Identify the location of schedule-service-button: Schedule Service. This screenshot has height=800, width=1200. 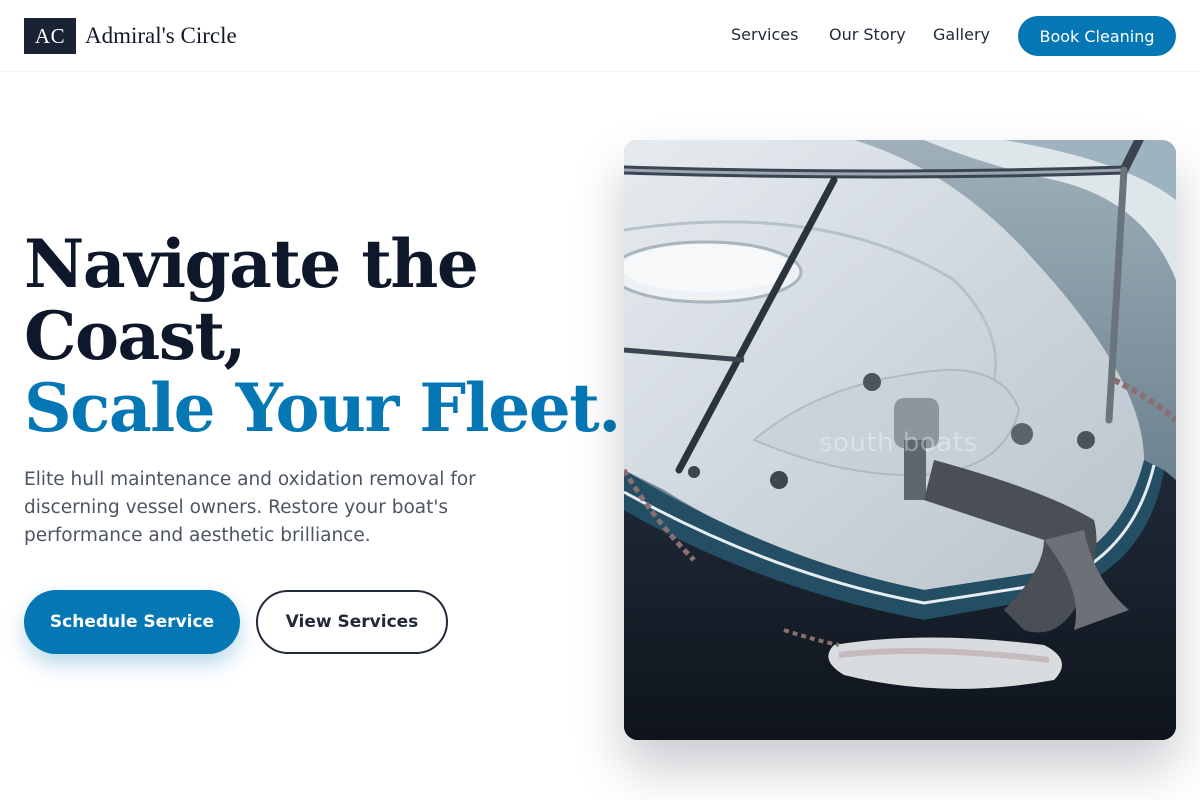
(132, 622).